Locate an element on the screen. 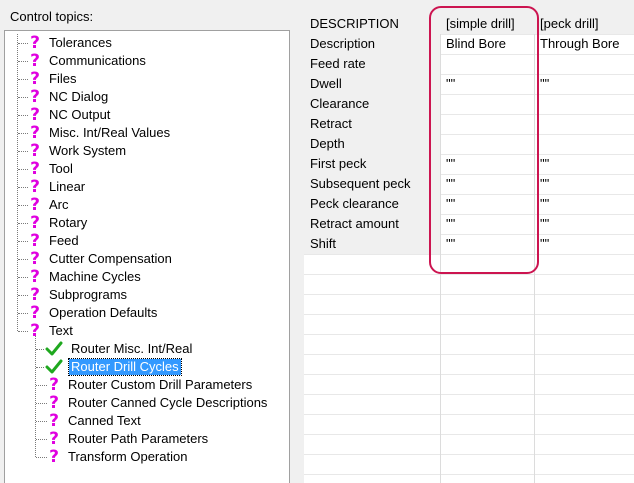  tree-item: ? Operation Defaults is located at coordinates (94, 313).